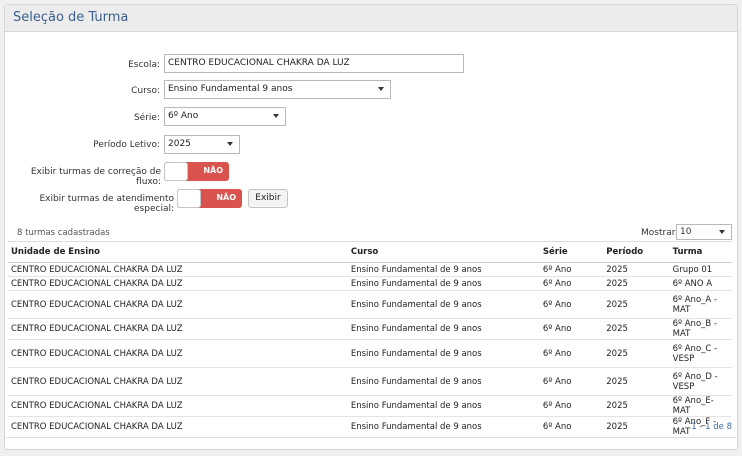 This screenshot has height=456, width=742. What do you see at coordinates (443, 252) in the screenshot?
I see `column-header-curso: Curso` at bounding box center [443, 252].